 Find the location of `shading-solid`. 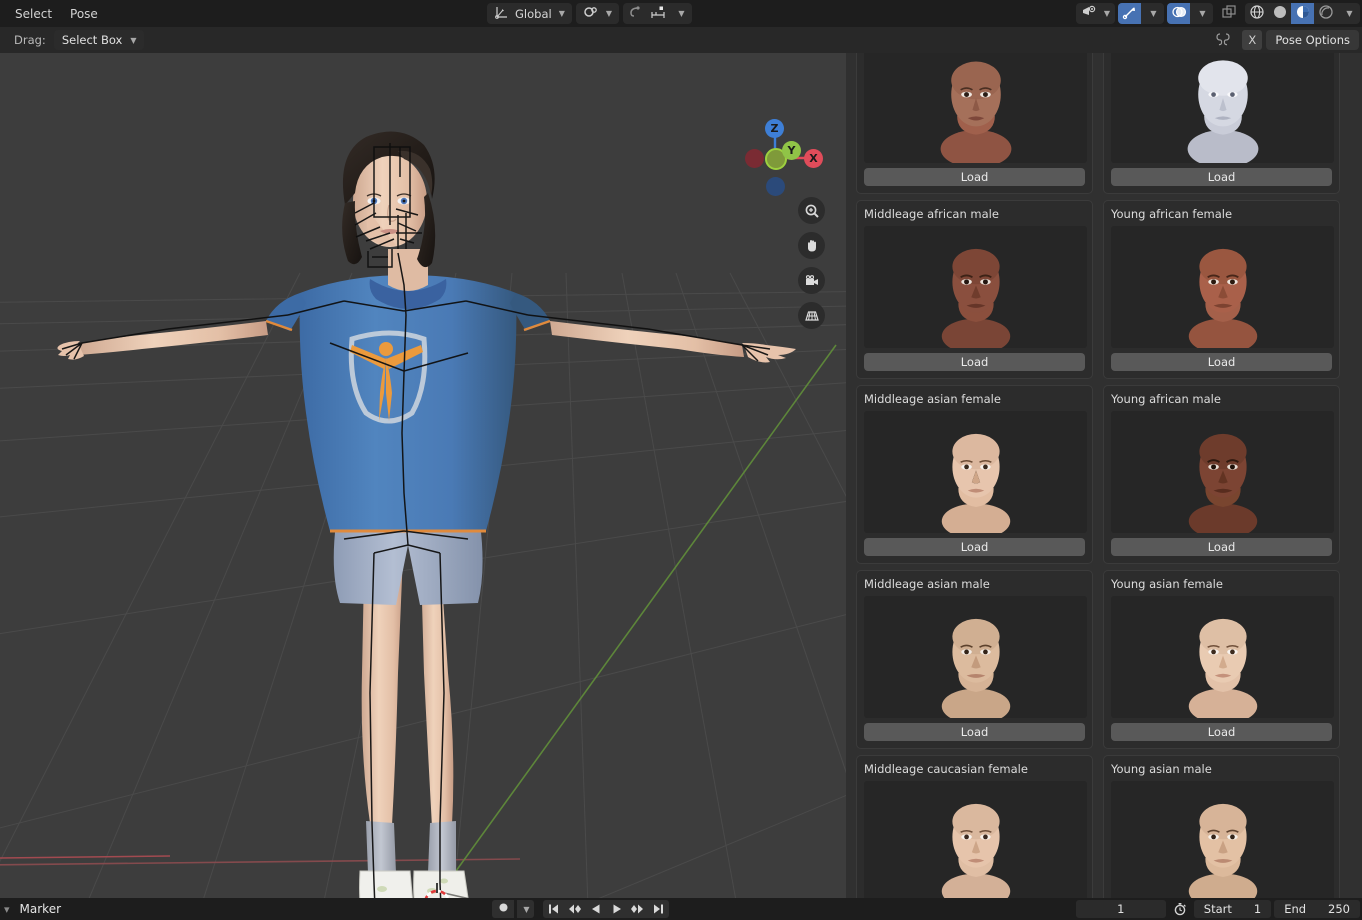

shading-solid is located at coordinates (1279, 13).